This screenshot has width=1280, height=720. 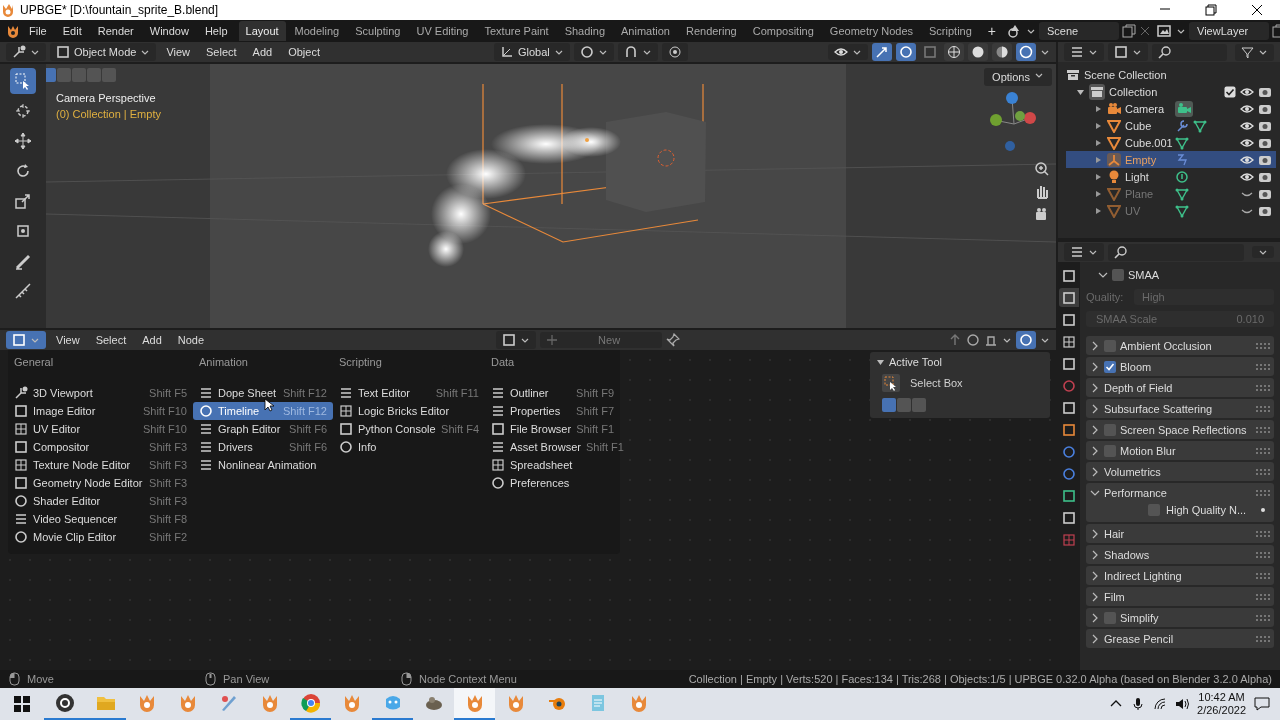 I want to click on menu-item: File, so click(x=38, y=31).